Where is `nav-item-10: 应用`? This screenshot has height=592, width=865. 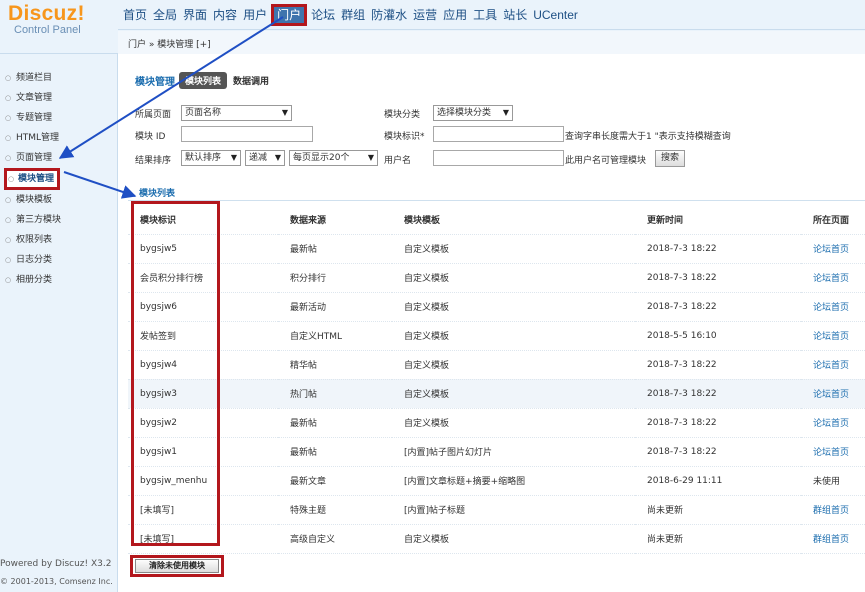
nav-item-10: 应用 is located at coordinates (455, 15).